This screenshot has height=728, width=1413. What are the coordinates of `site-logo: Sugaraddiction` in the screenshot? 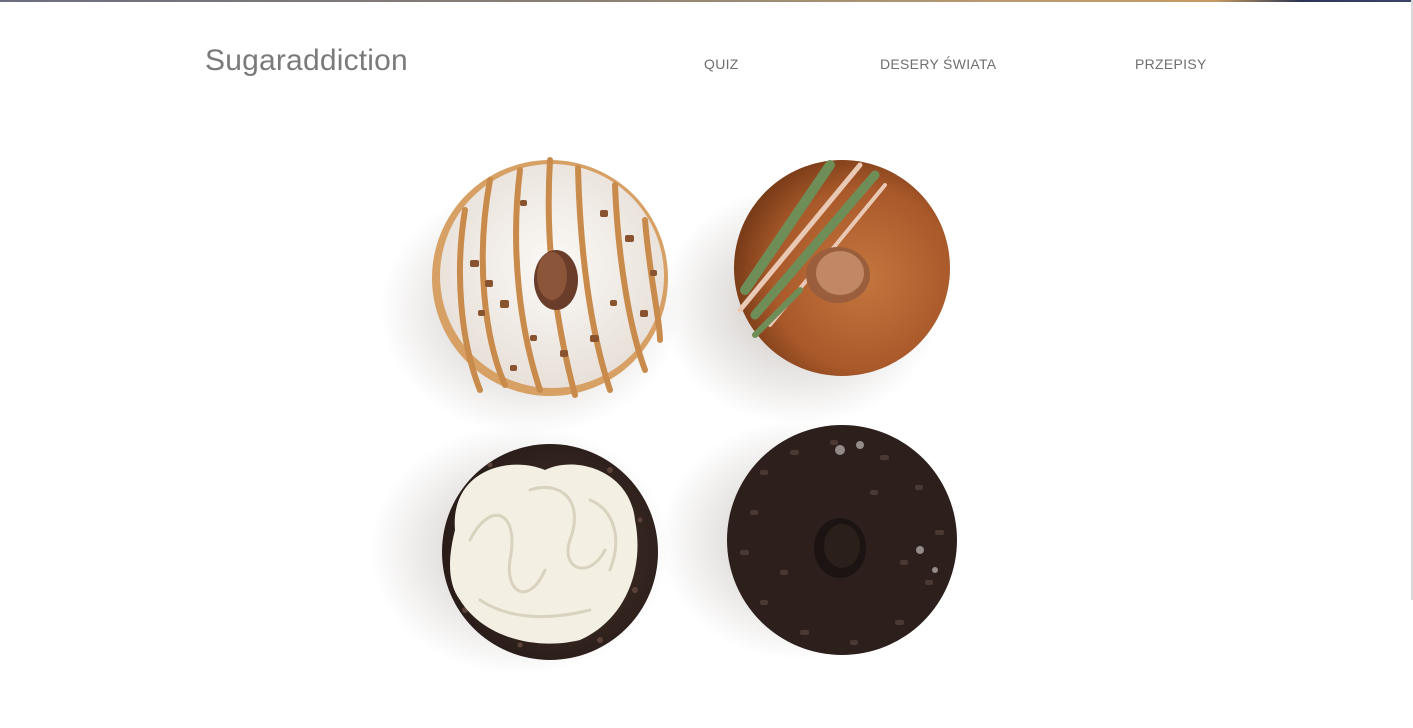 It's located at (306, 61).